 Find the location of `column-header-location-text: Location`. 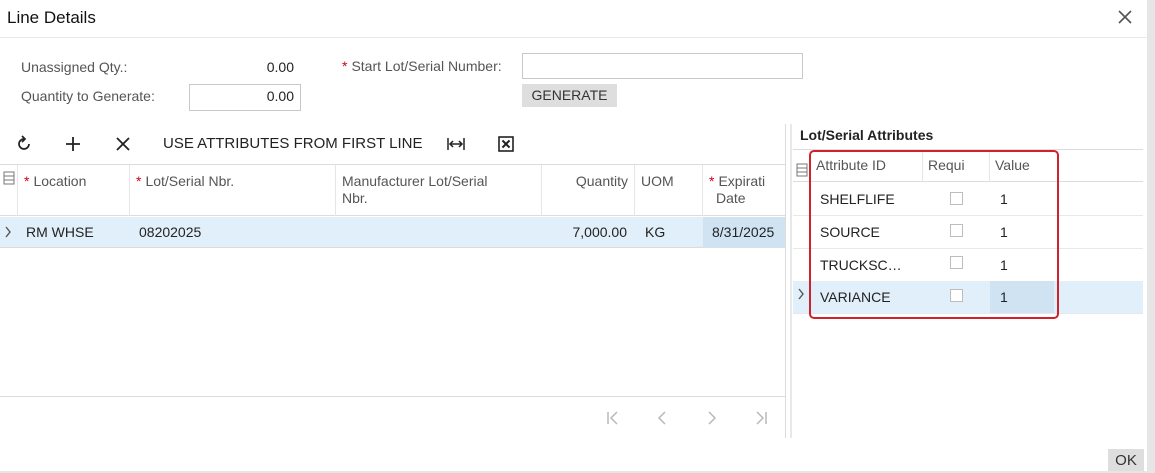

column-header-location-text: Location is located at coordinates (60, 181).